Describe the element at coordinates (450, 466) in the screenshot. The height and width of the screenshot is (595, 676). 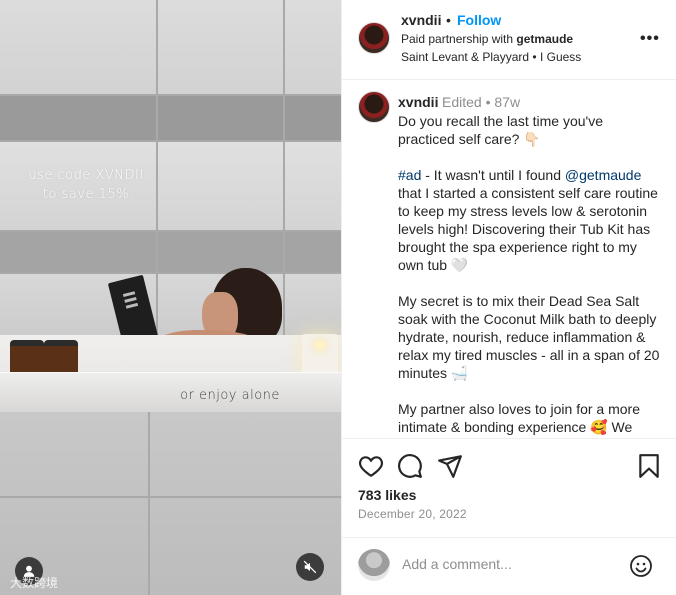
I see `share-icon` at that location.